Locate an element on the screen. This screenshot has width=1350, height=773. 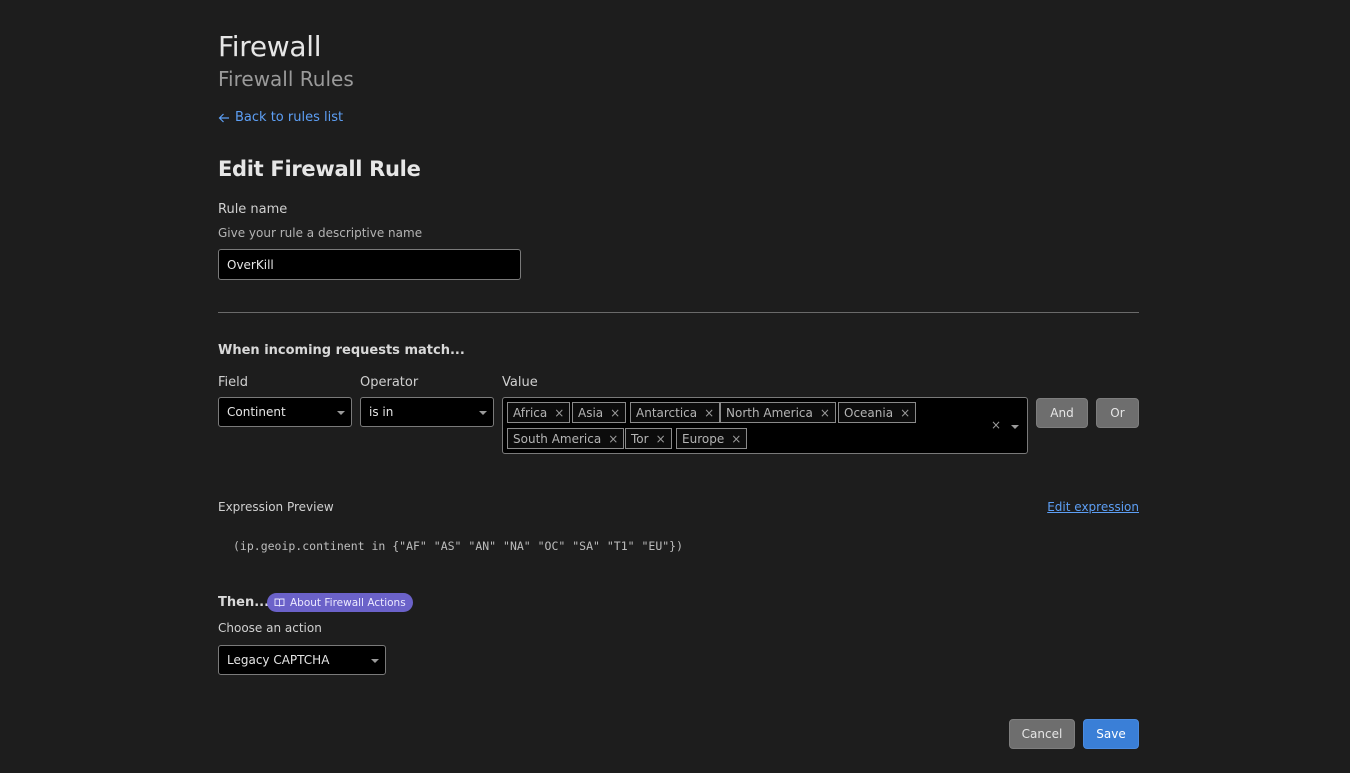
chip-label: Tor is located at coordinates (640, 438).